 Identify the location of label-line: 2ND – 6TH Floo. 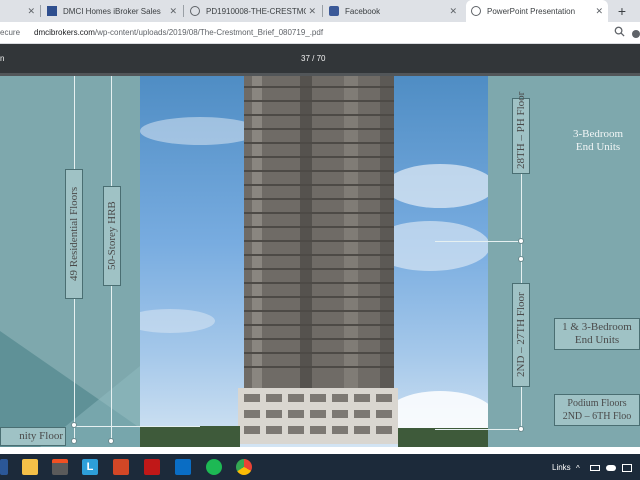
(597, 416).